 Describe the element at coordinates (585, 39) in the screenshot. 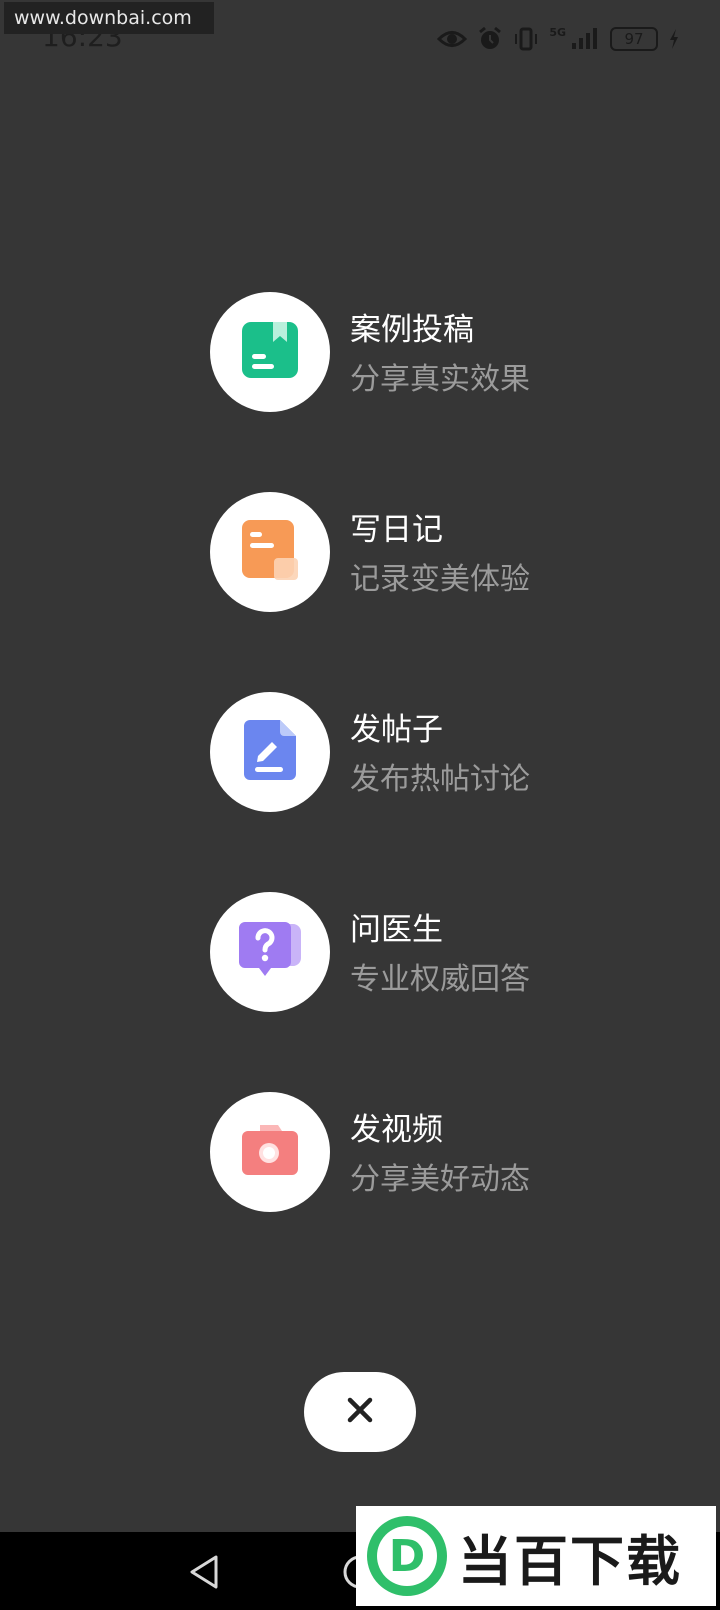

I see `signal-icon` at that location.